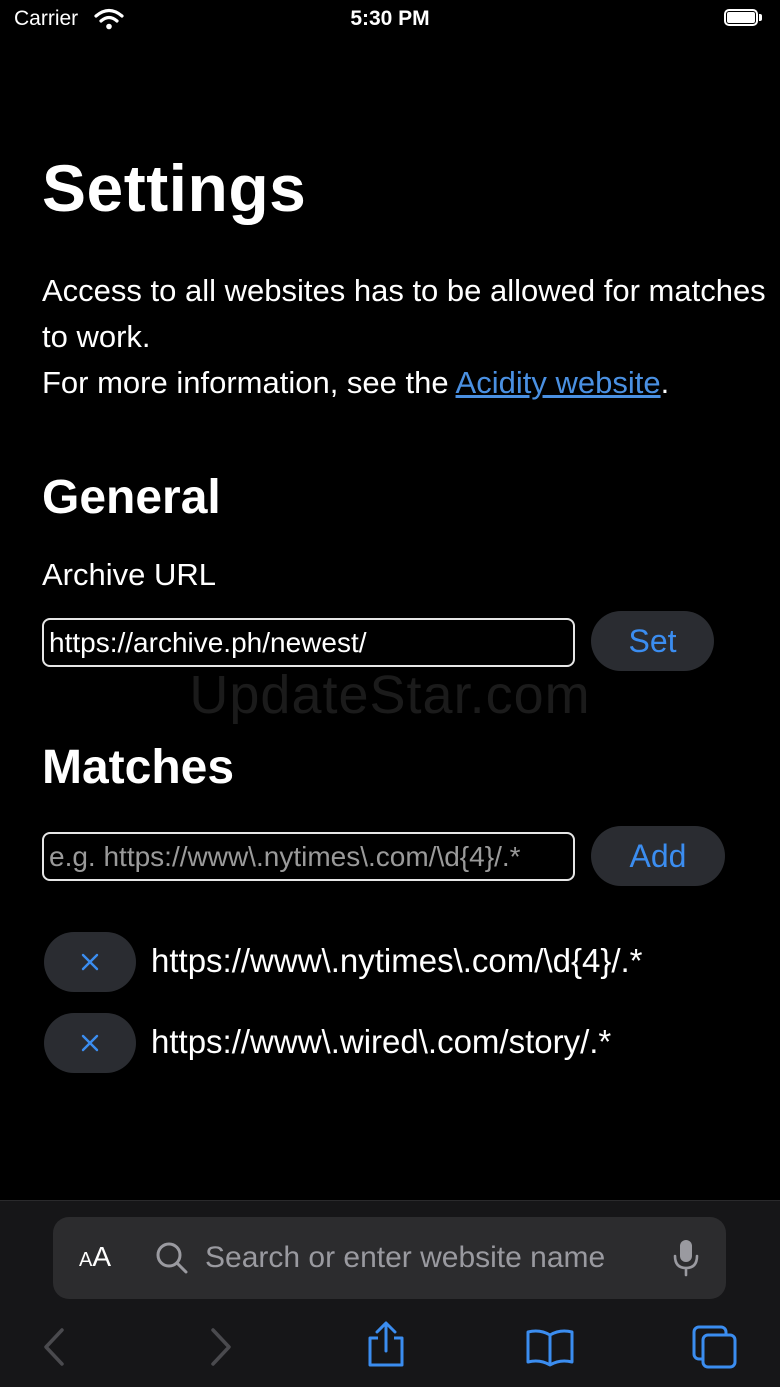  What do you see at coordinates (308, 642) in the screenshot?
I see `archive-url-input` at bounding box center [308, 642].